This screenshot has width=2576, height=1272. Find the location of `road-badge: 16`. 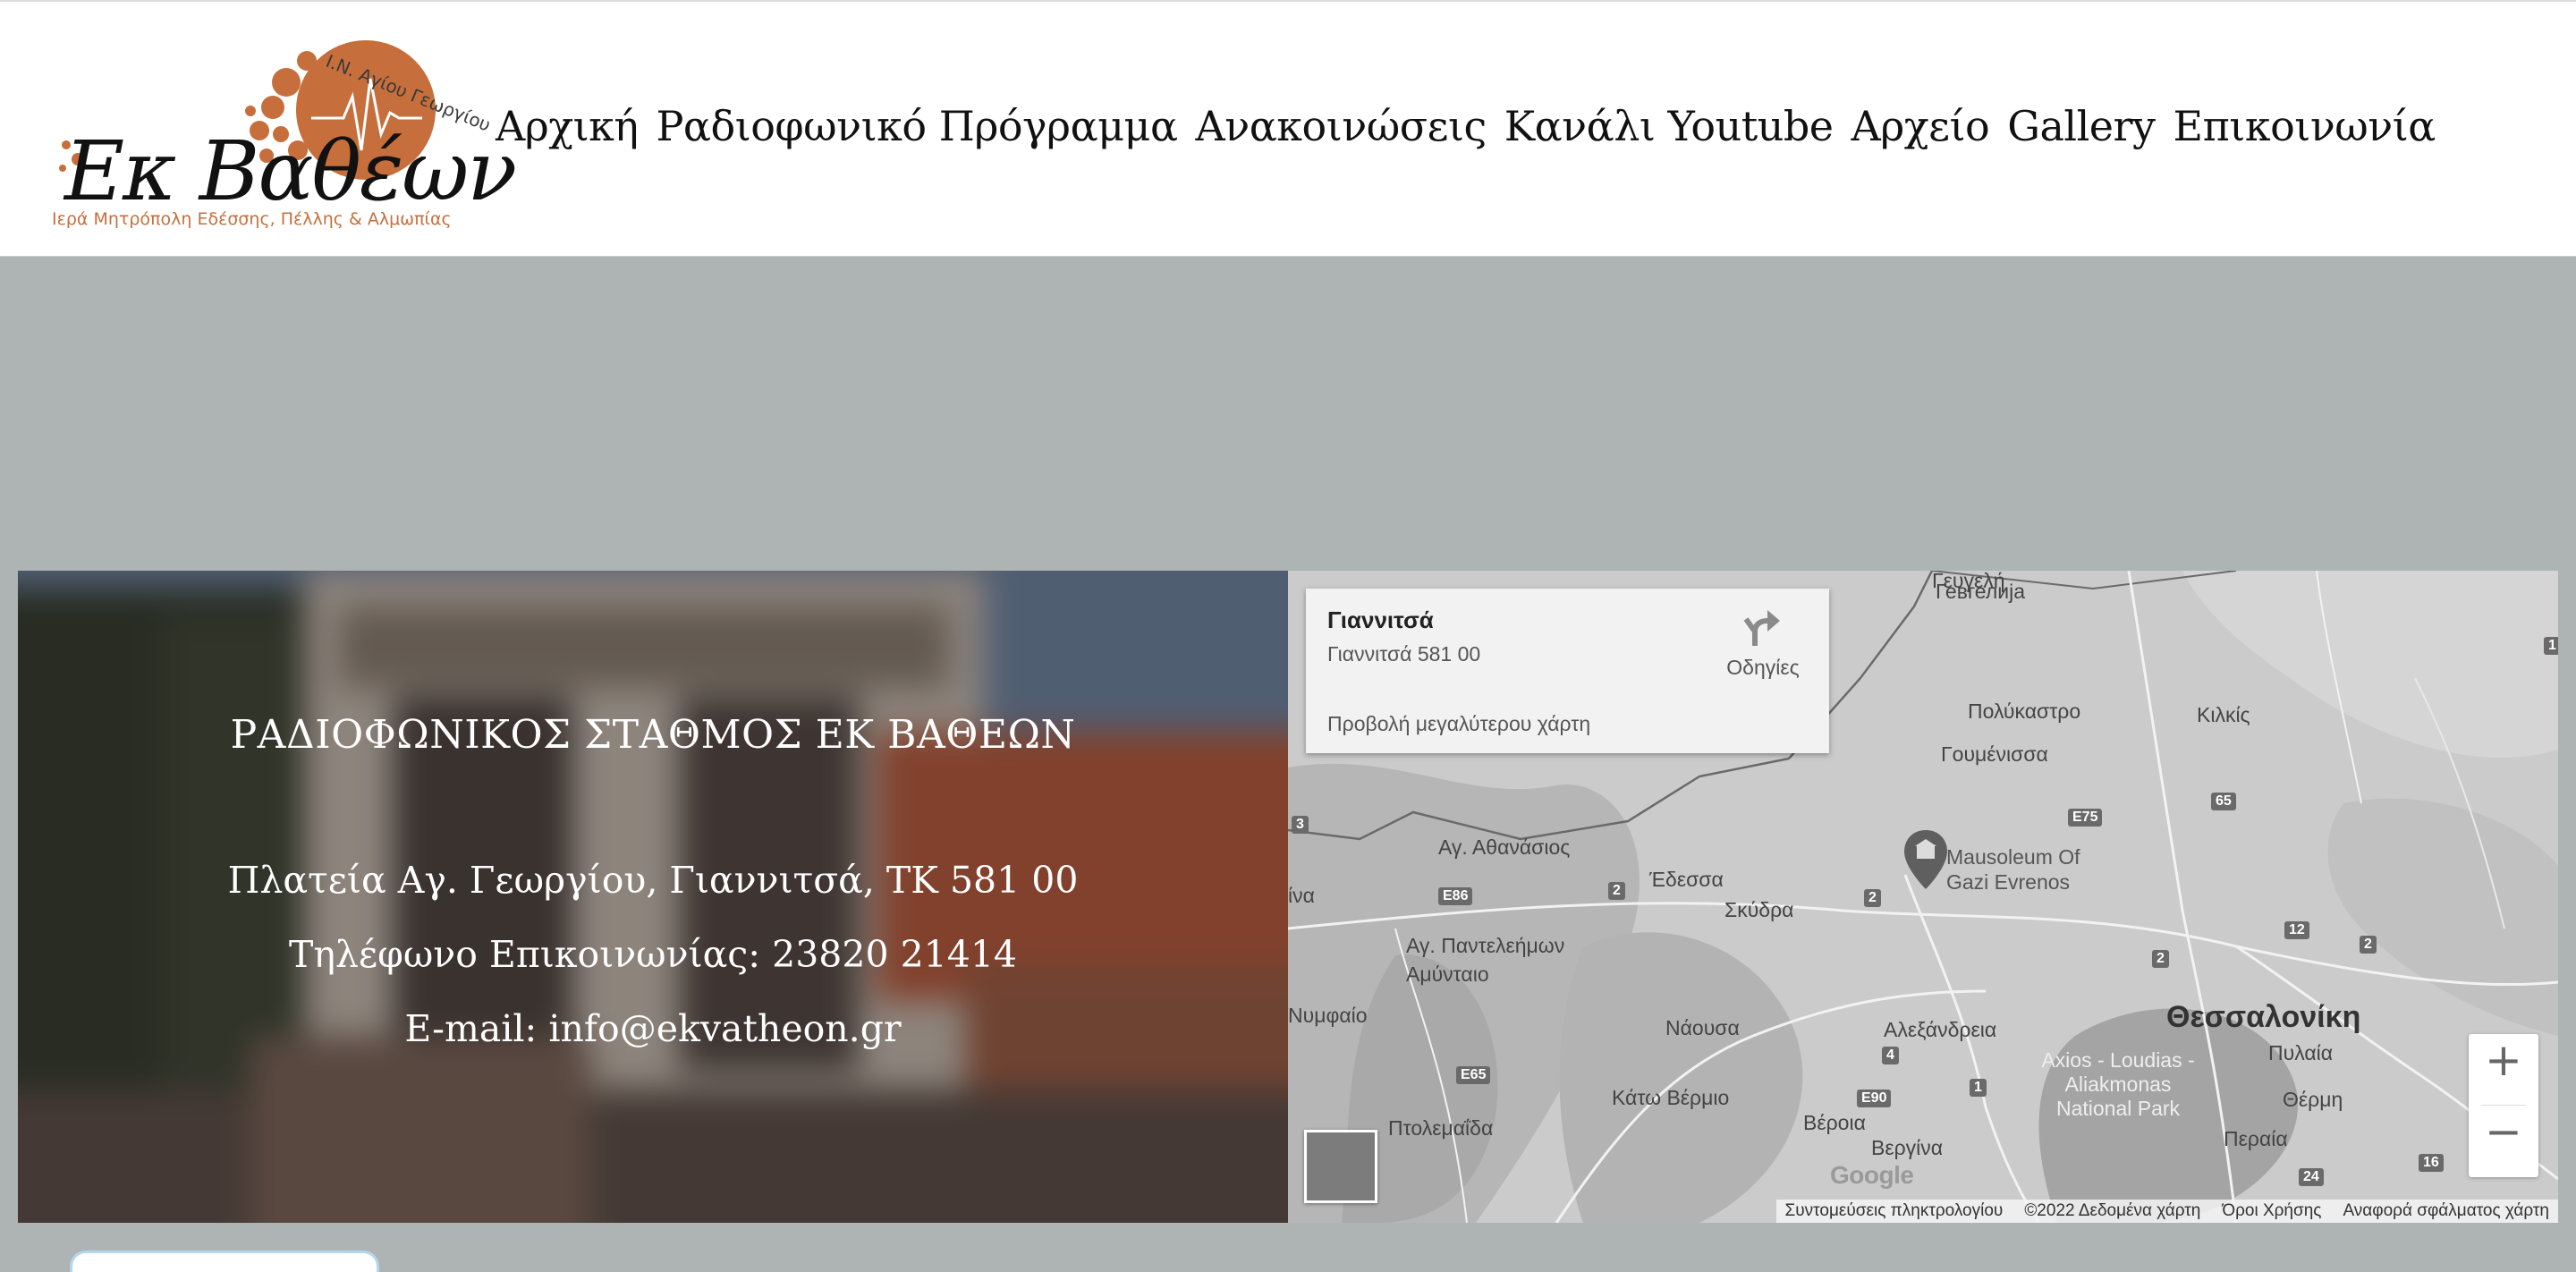

road-badge: 16 is located at coordinates (2431, 1163).